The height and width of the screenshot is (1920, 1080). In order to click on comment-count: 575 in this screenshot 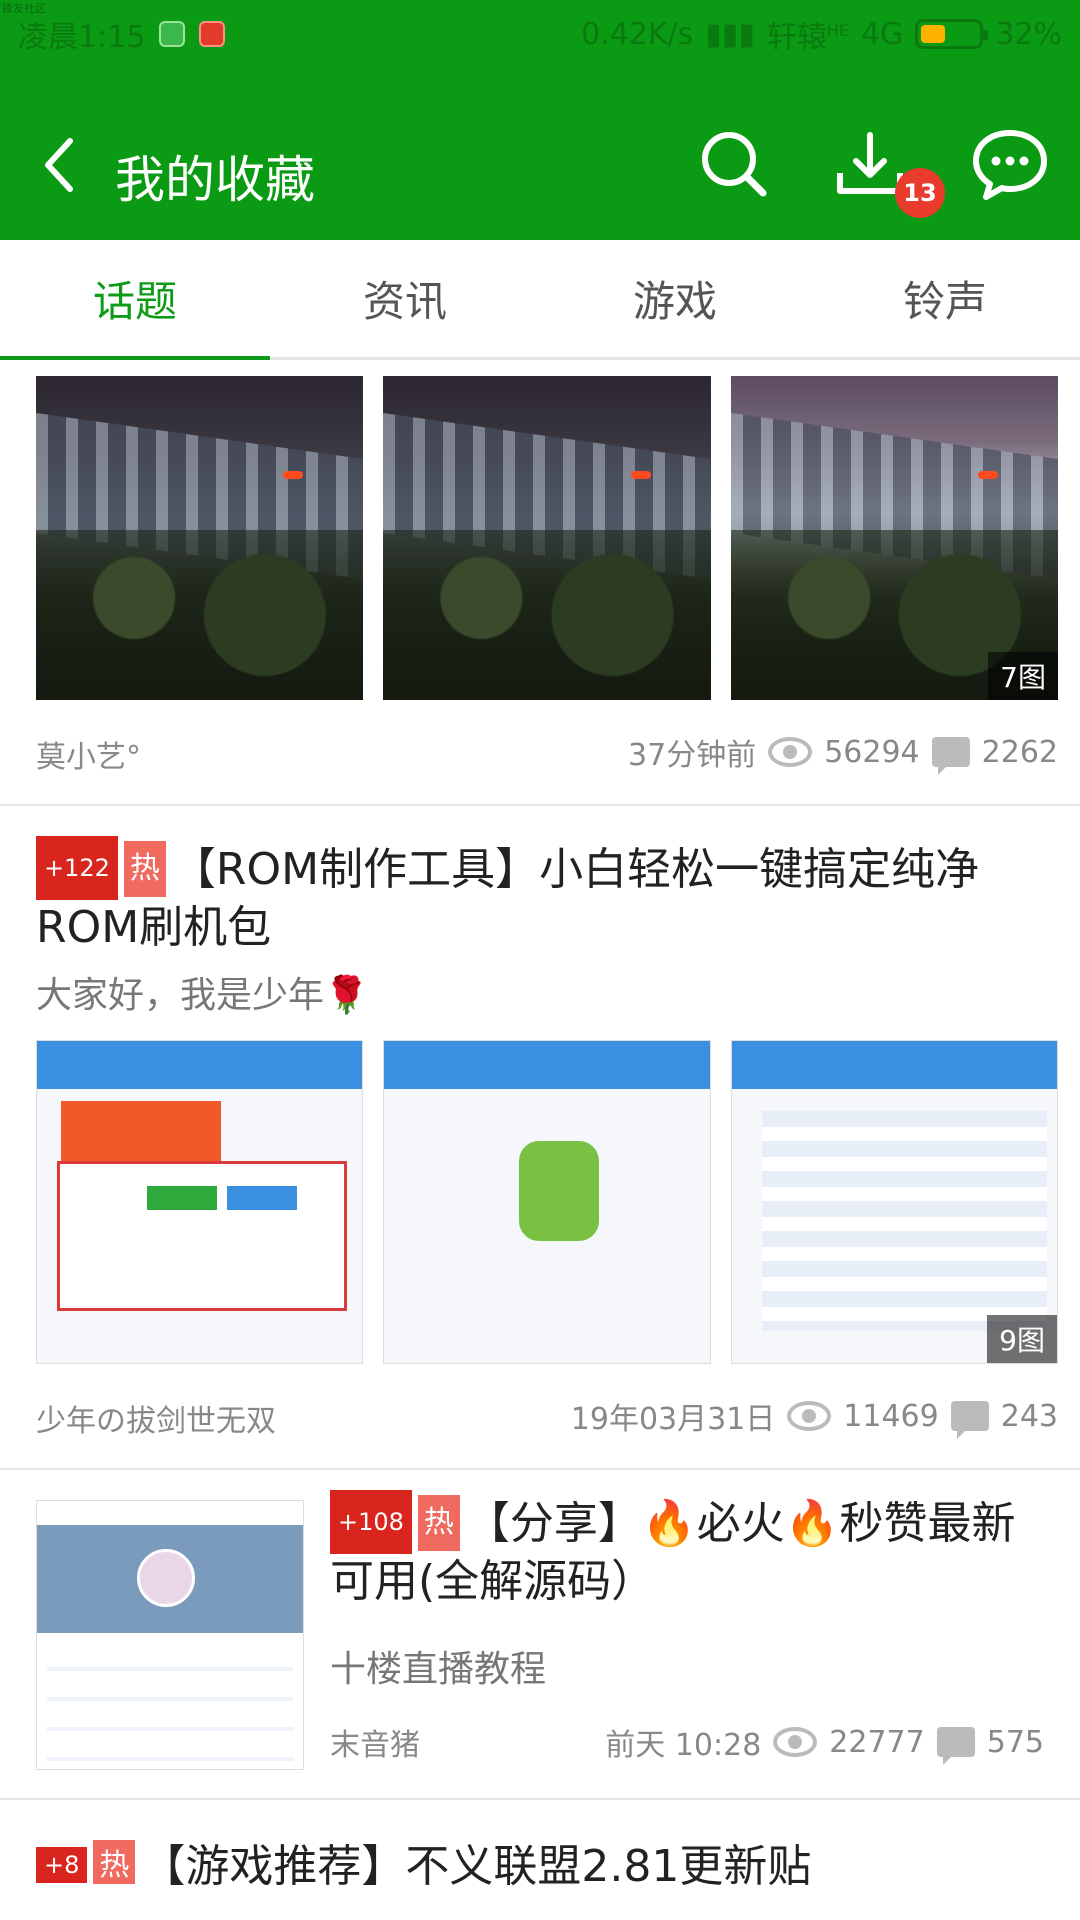, I will do `click(1015, 1742)`.